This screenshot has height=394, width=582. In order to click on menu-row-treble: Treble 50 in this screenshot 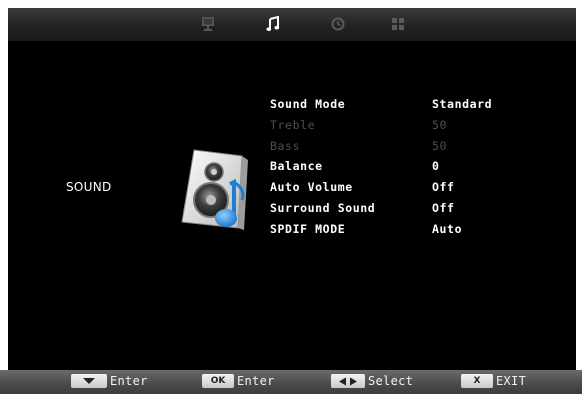, I will do `click(420, 128)`.